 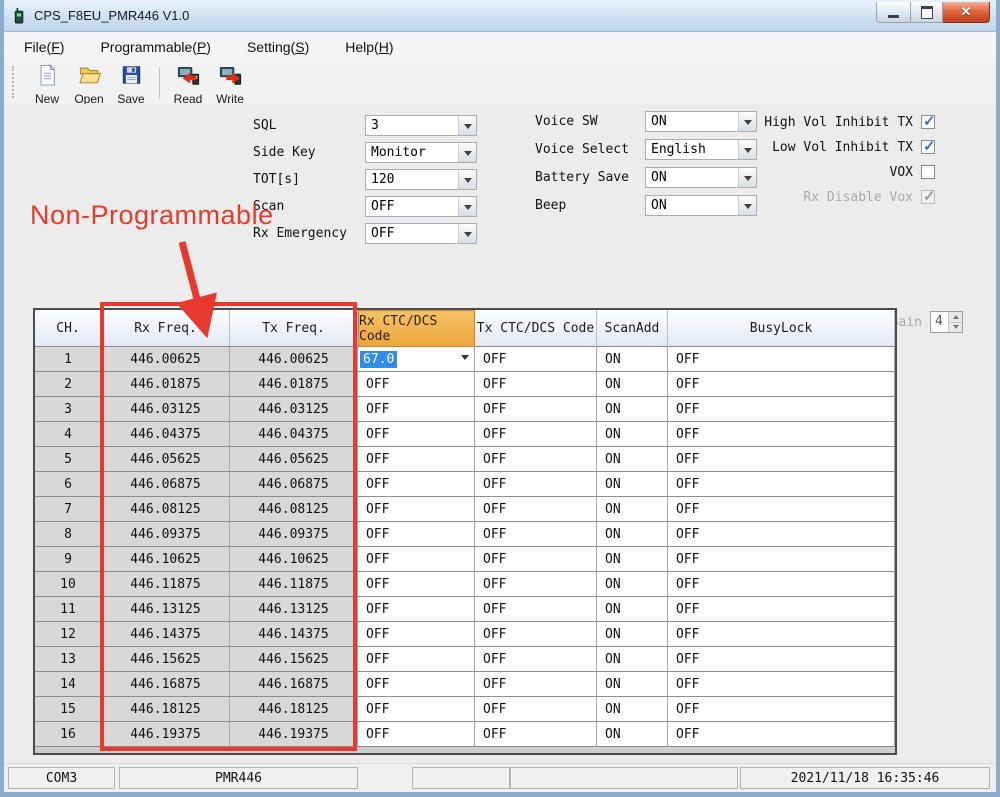 What do you see at coordinates (89, 85) in the screenshot?
I see `open-button: Open` at bounding box center [89, 85].